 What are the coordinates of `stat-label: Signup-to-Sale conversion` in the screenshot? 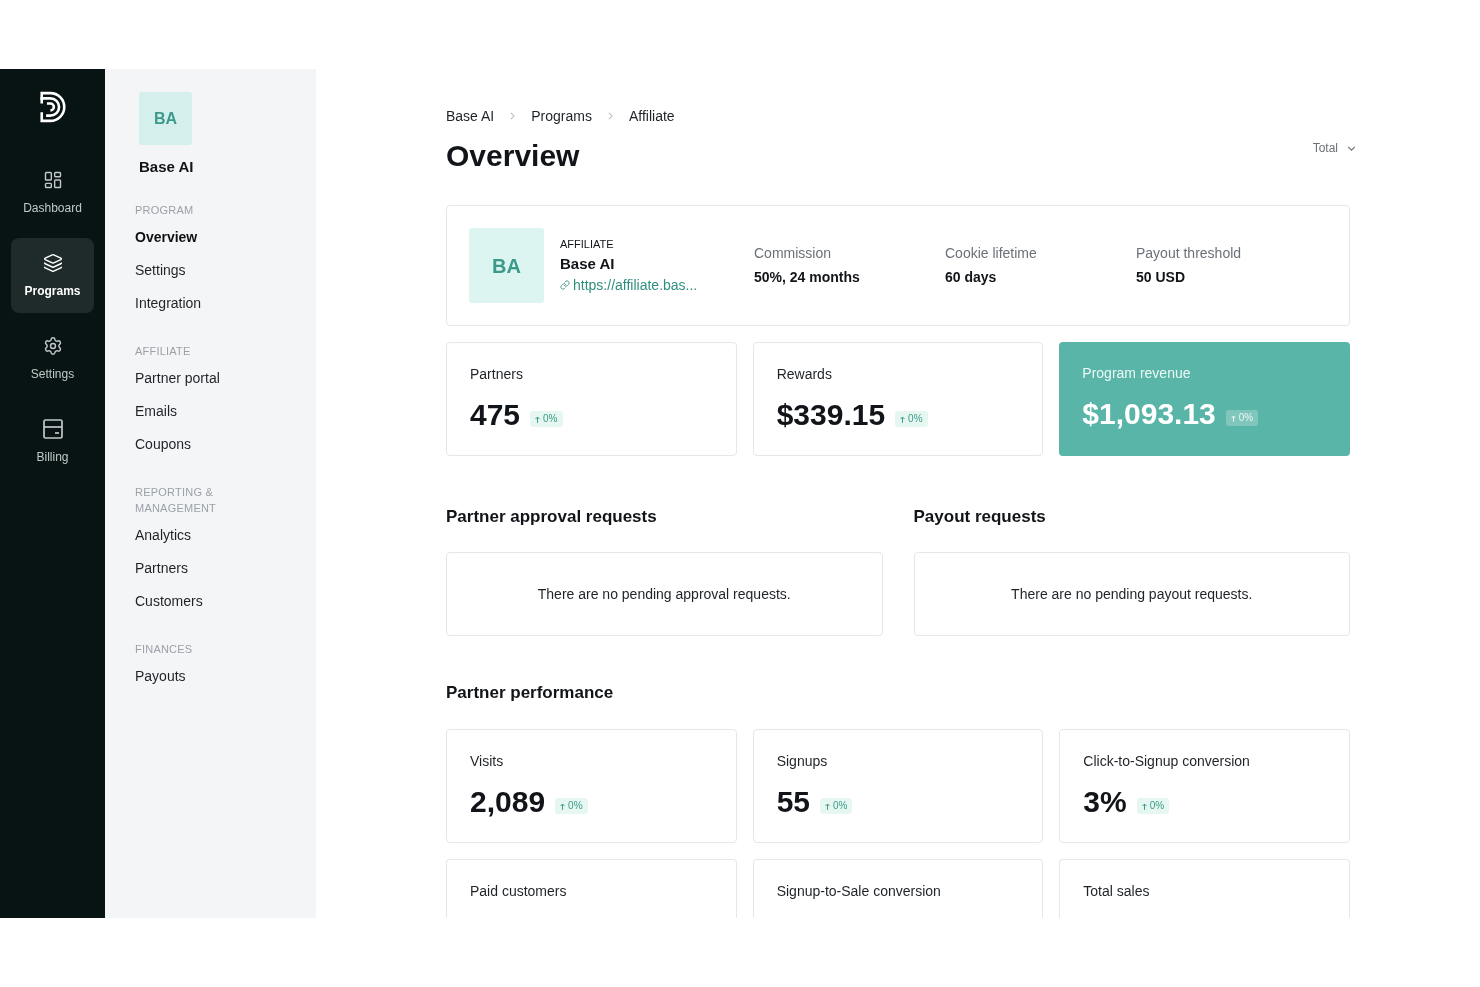 It's located at (859, 891).